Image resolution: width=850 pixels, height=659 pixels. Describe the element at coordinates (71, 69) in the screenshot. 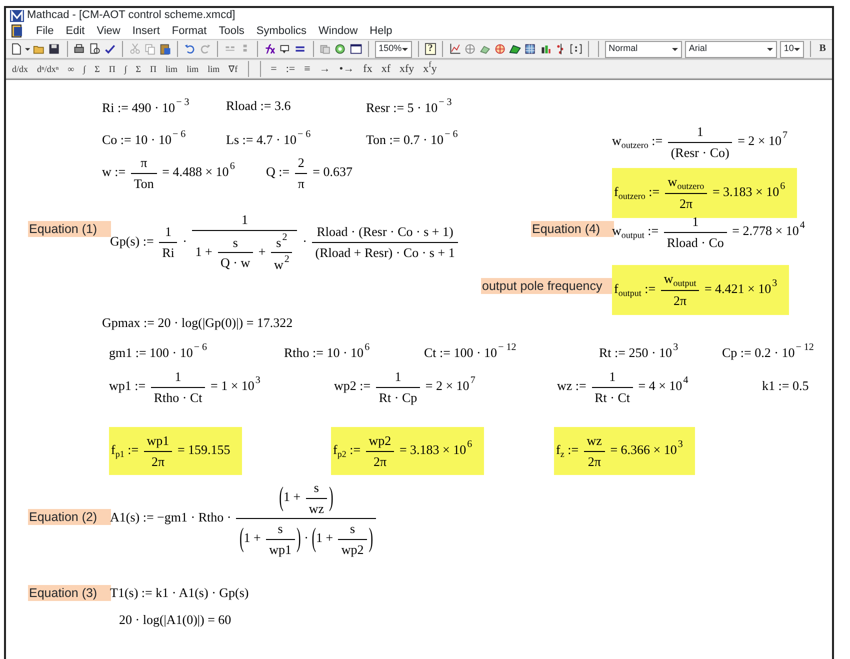

I see `calculus-button: ∞` at that location.